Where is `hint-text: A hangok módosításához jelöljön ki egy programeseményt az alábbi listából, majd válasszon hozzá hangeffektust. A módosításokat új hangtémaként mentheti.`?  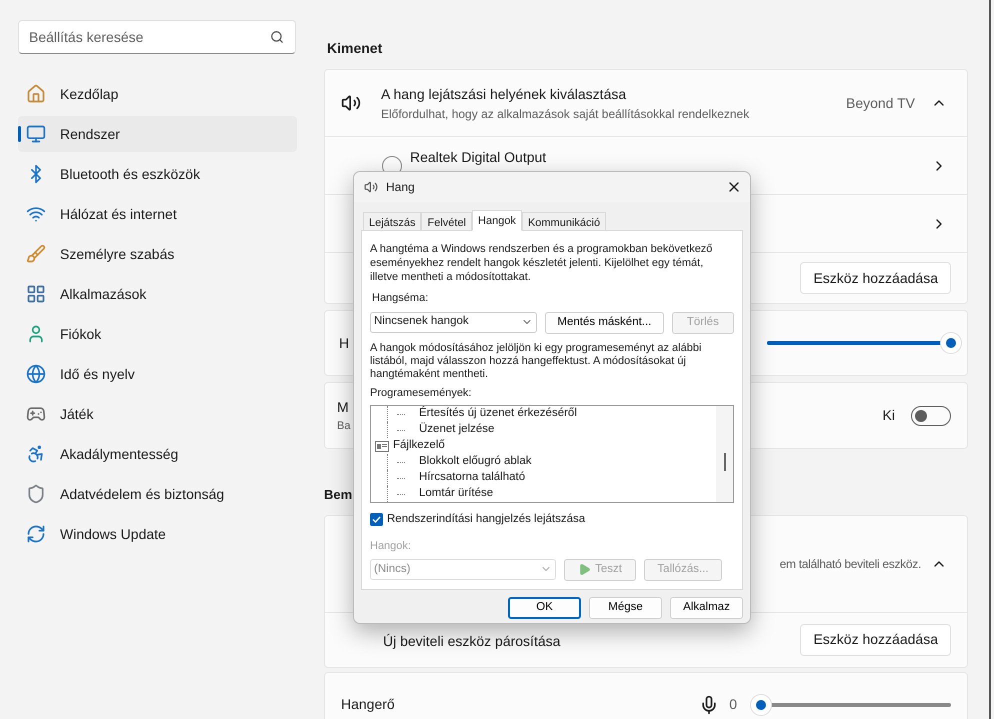 hint-text: A hangok módosításához jelöljön ki egy programeseményt az alábbi listából, majd válasszon hozzá hangeffektust. A módosításokat új hangtémaként mentheti. is located at coordinates (536, 361).